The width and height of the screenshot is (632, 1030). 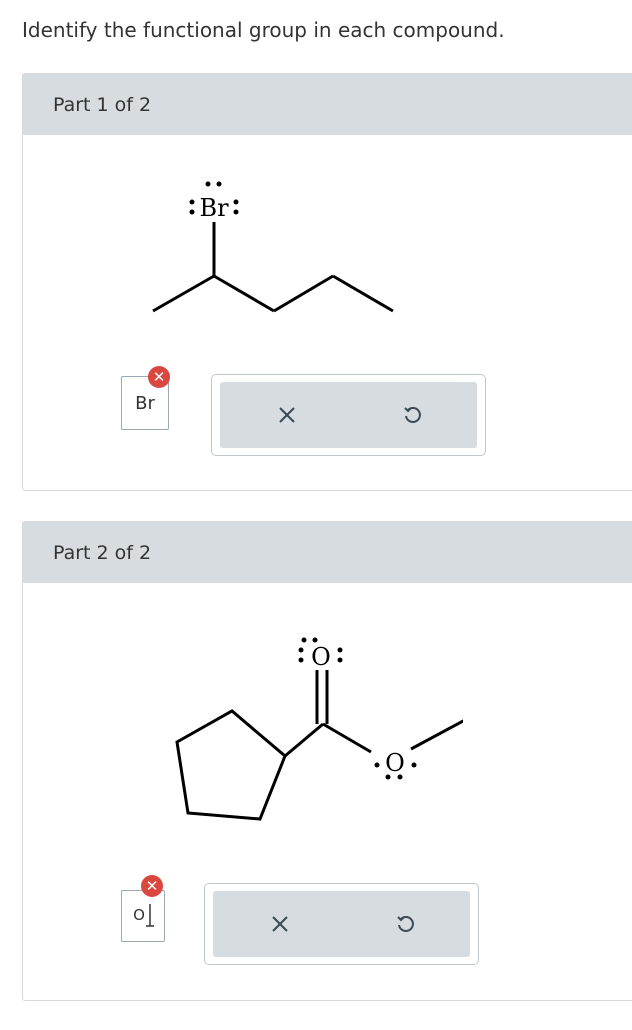 I want to click on bromine-atom-label: Br, so click(x=214, y=208).